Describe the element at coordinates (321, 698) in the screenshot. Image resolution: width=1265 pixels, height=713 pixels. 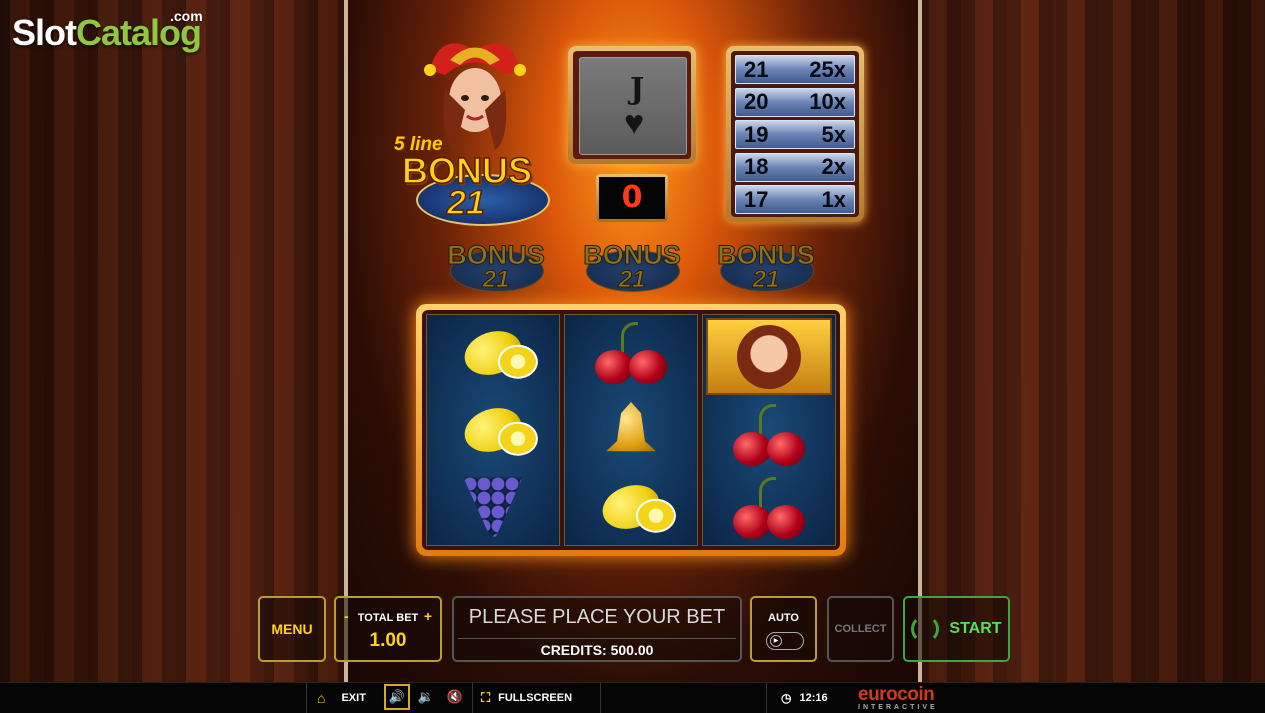
I see `home-icon: ⌂` at that location.